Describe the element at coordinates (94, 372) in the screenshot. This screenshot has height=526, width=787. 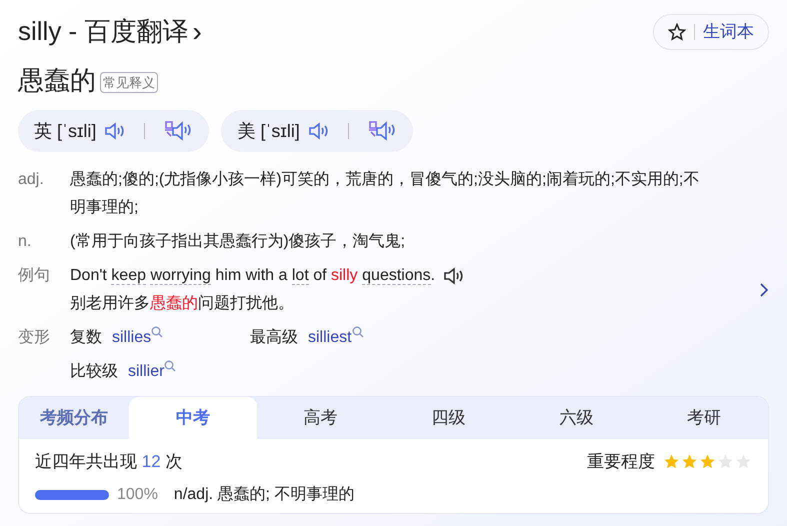
I see `inflection-type: 比较级` at that location.